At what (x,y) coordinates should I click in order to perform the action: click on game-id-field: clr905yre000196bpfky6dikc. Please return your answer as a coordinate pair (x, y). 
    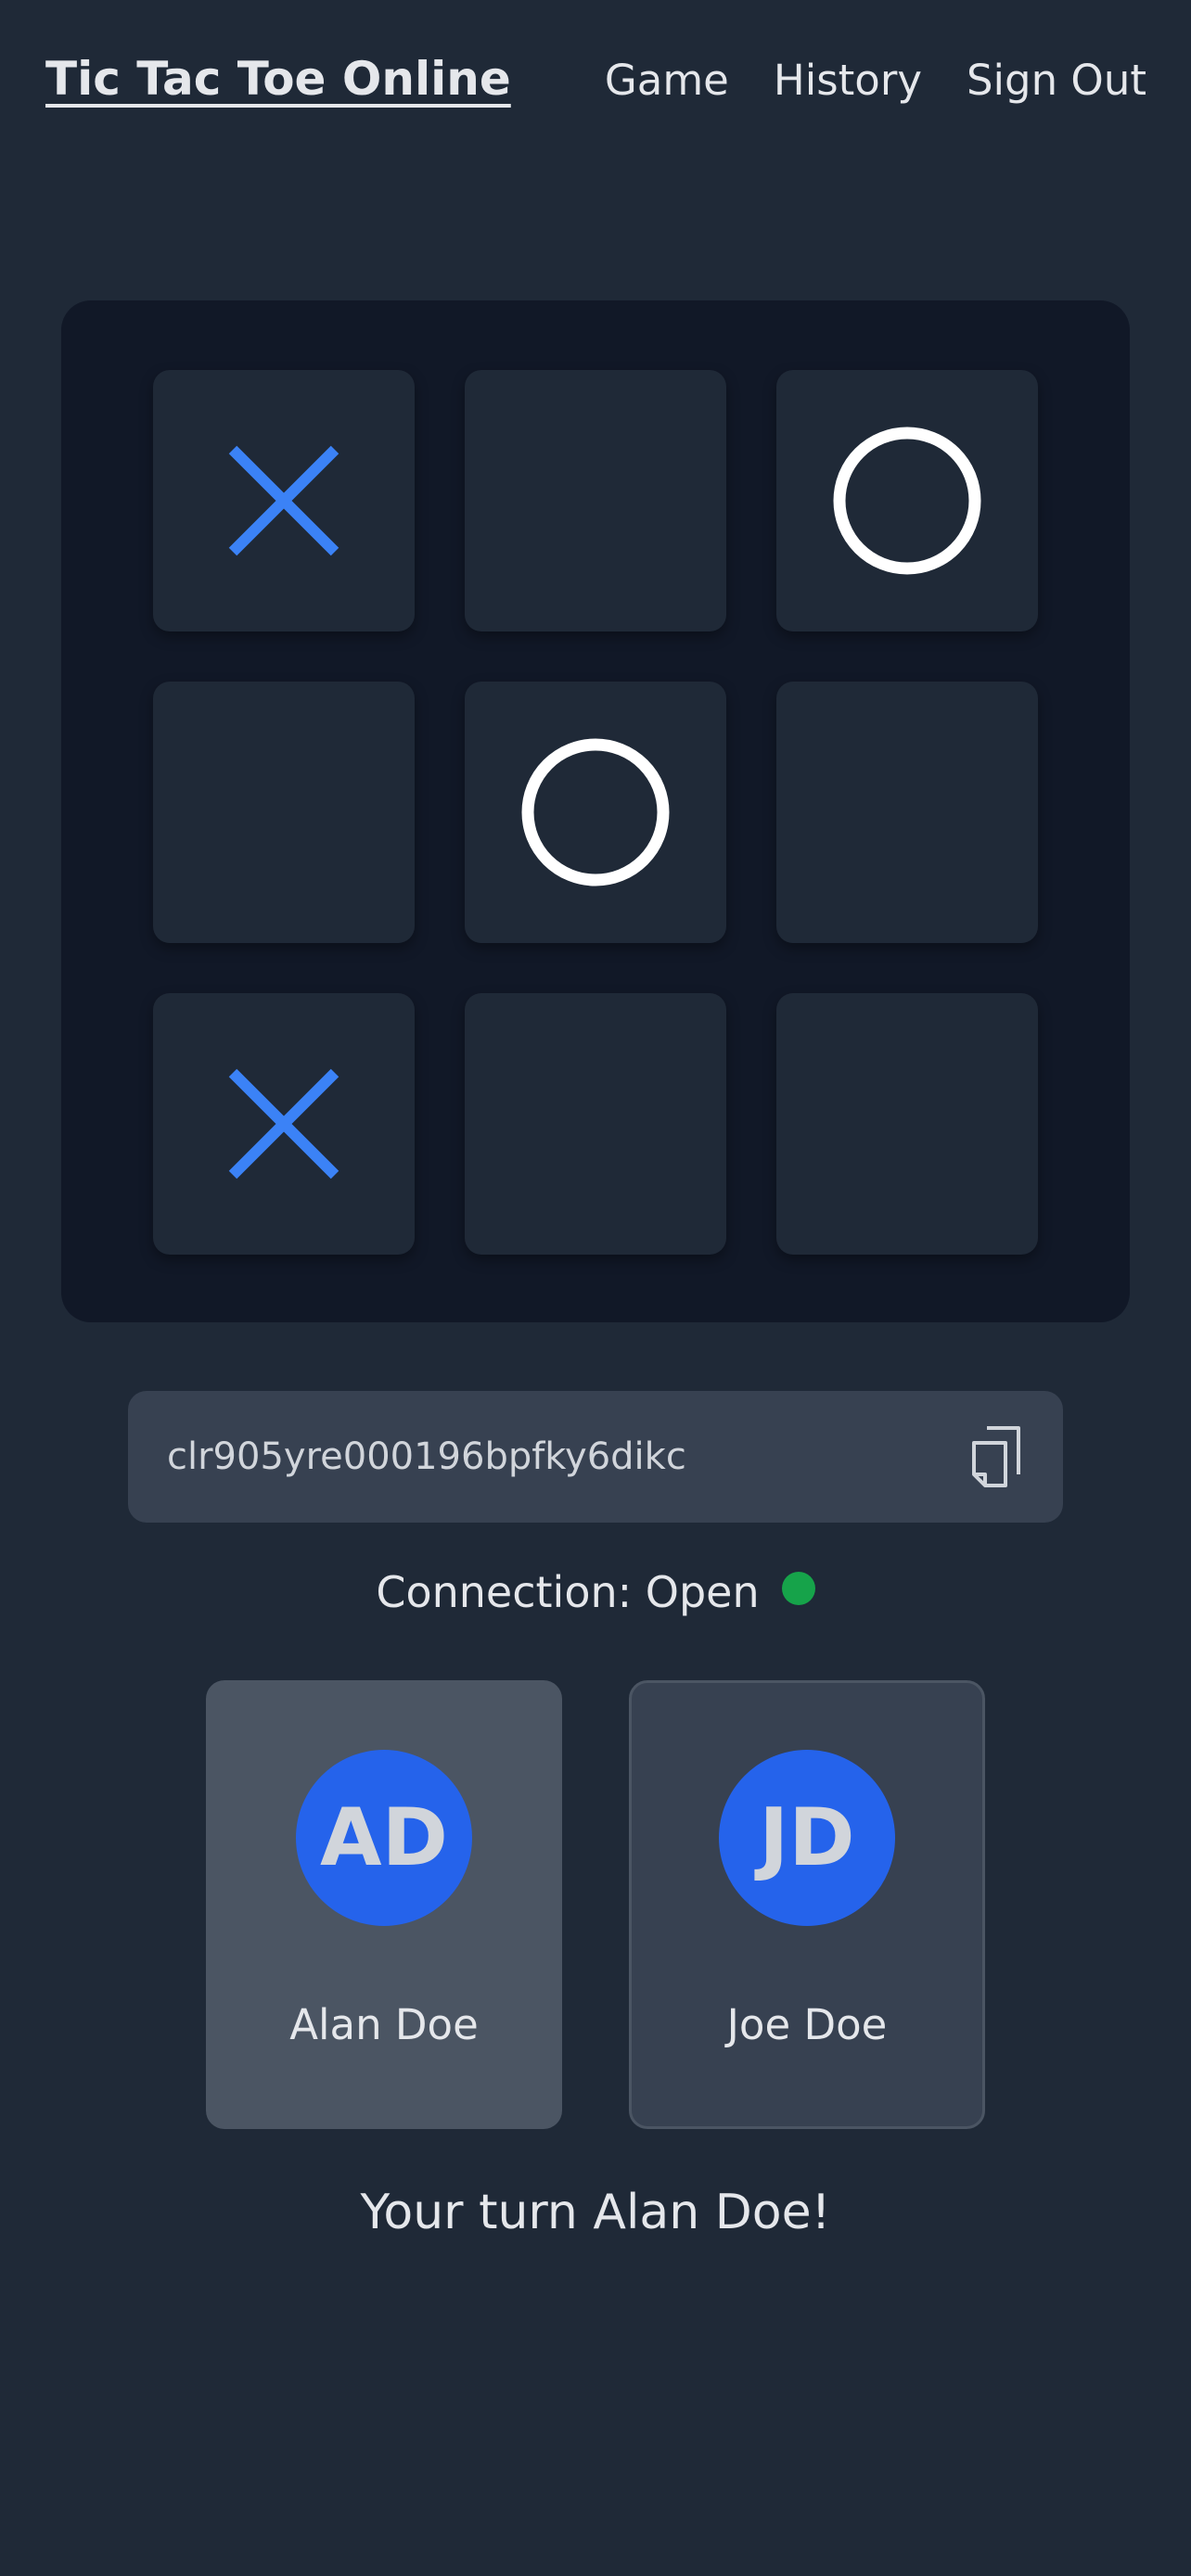
    Looking at the image, I should click on (595, 1457).